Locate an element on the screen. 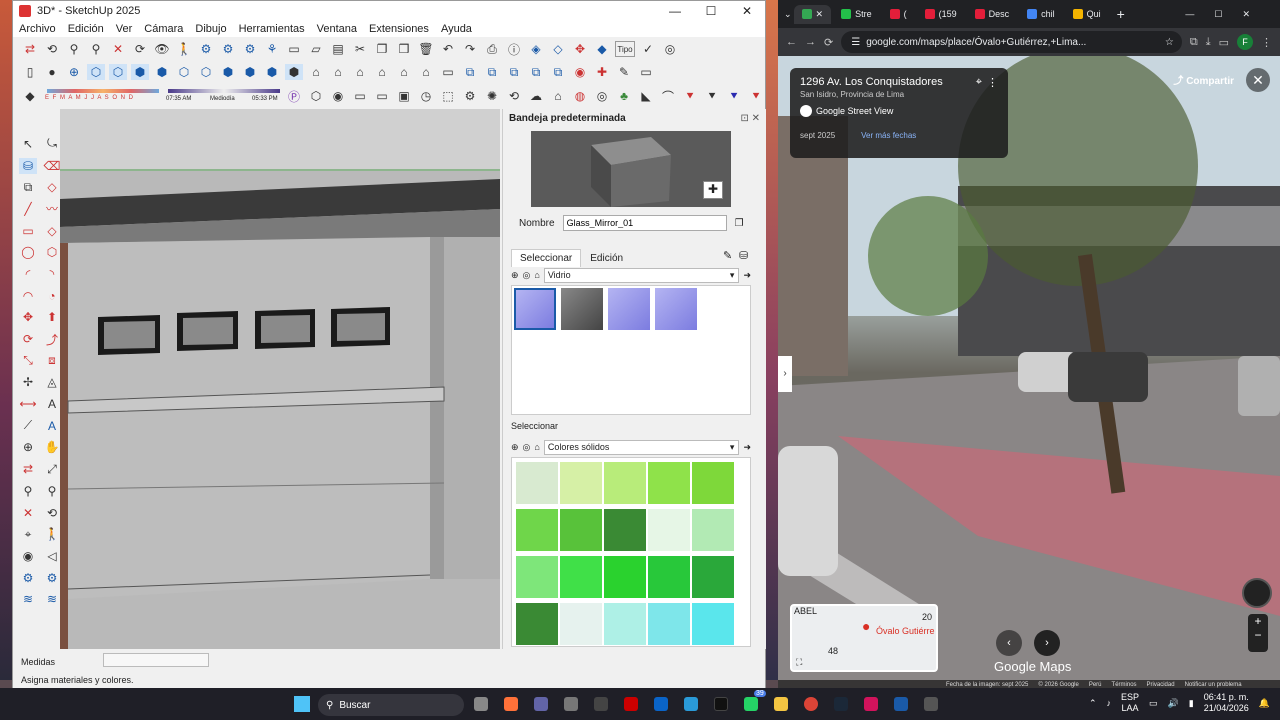 This screenshot has width=1280, height=720. forward-icon: ◎ is located at coordinates (527, 275).